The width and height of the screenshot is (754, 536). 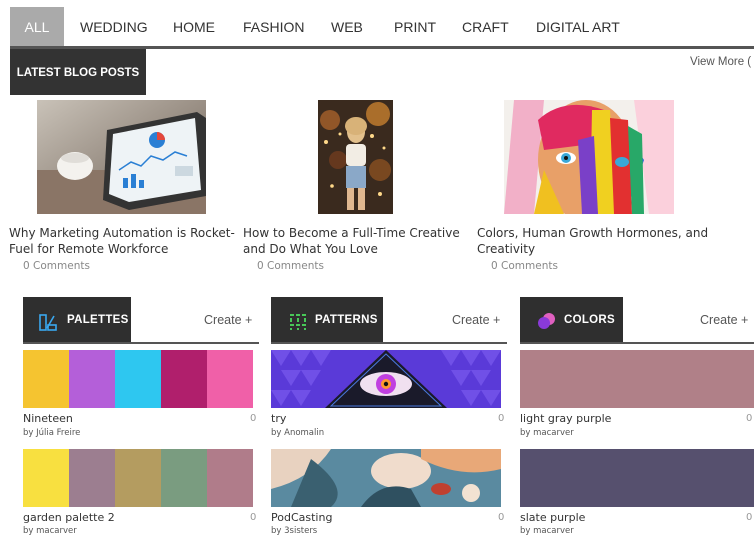 I want to click on colors-icon, so click(x=547, y=322).